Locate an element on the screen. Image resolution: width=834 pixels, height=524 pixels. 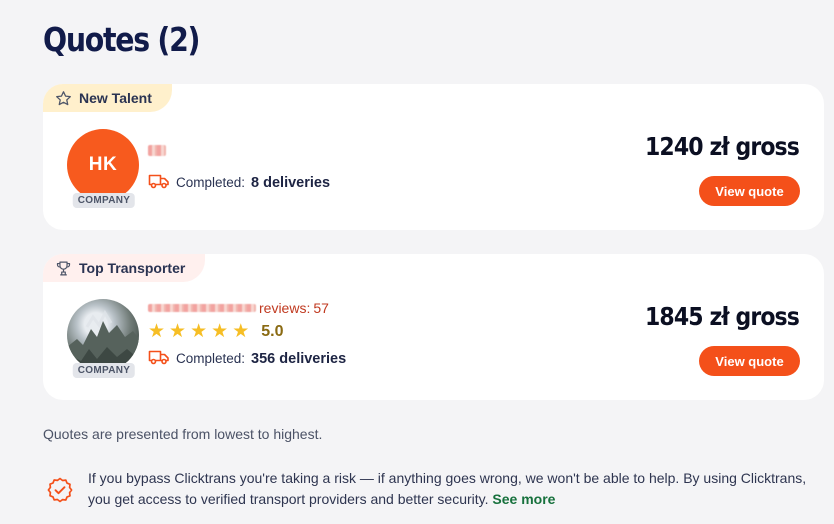
verified-badge-icon is located at coordinates (60, 492).